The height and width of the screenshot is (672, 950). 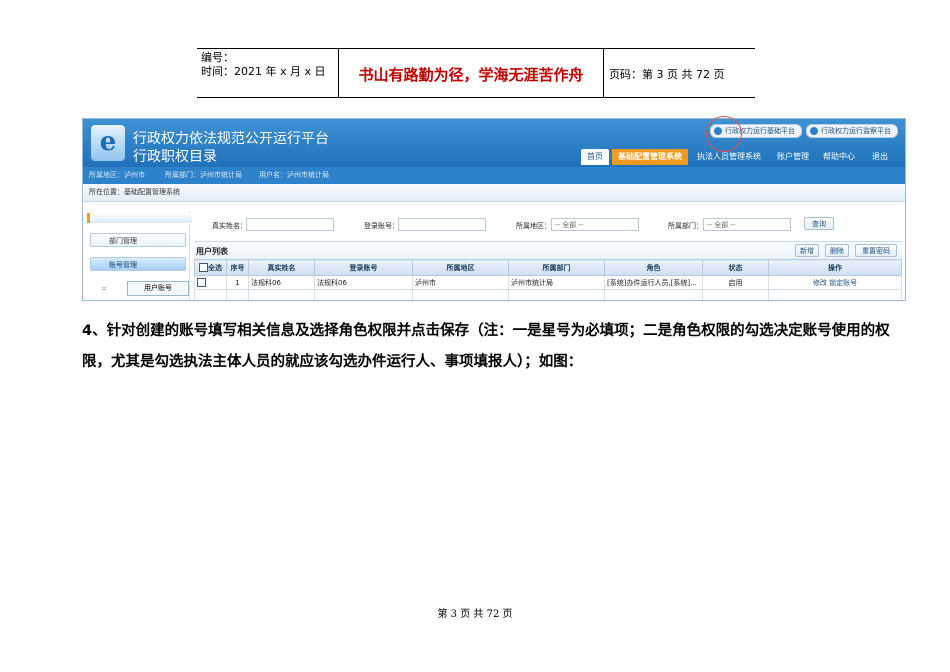 I want to click on header-page-label: 页码：第 3 页 共 72 页, so click(x=667, y=74).